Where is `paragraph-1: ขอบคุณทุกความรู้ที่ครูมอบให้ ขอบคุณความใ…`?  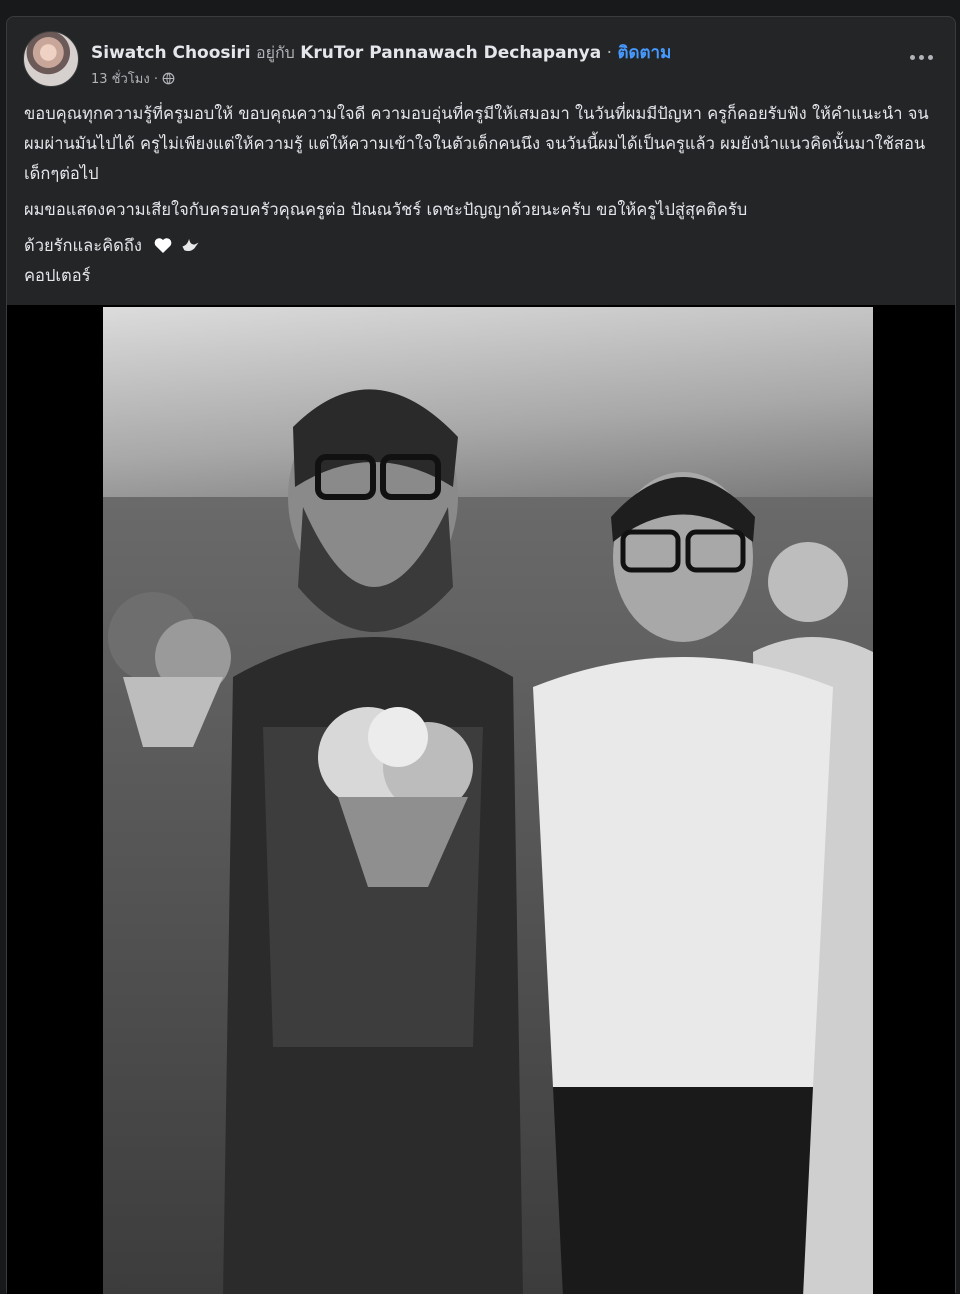
paragraph-1: ขอบคุณทุกความรู้ที่ครูมอบให้ ขอบคุณความใ… is located at coordinates (476, 143).